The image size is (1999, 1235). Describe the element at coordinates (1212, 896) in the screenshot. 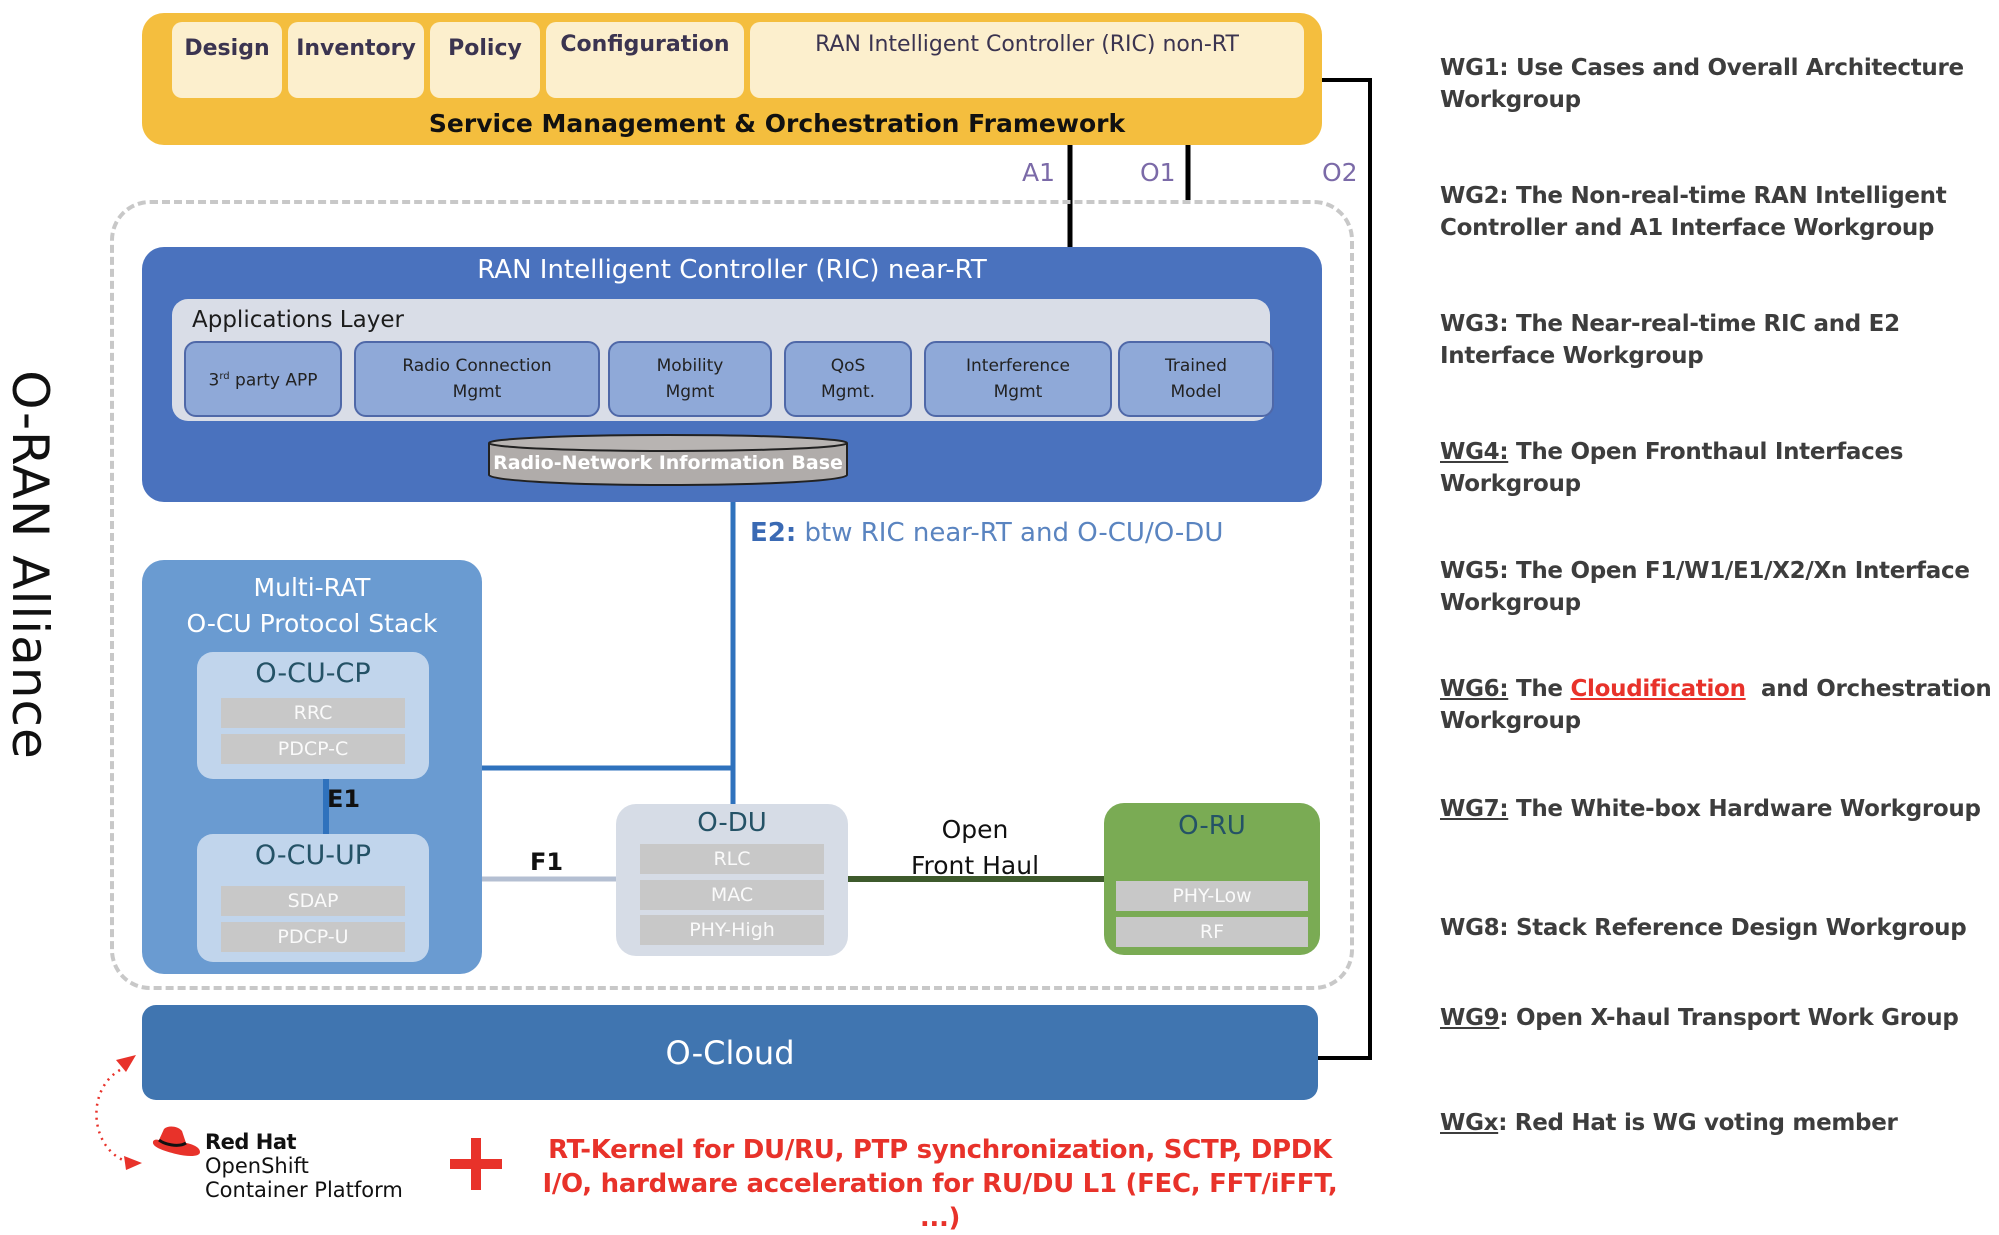

I see `layer-phy-low: PHY-Low` at that location.